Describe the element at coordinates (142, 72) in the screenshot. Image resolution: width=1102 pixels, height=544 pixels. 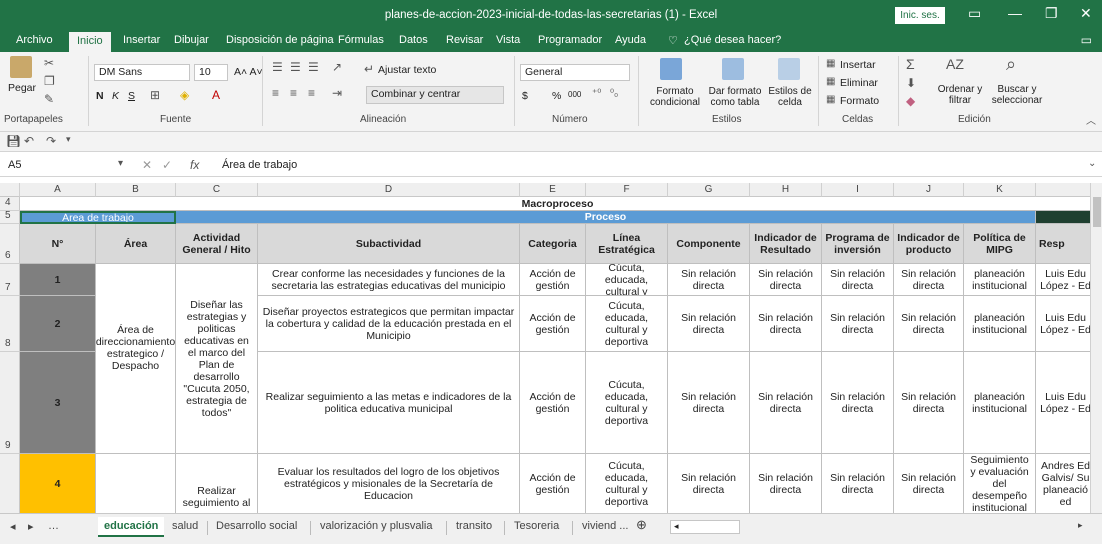
I see `font-name-select: DM Sans` at that location.